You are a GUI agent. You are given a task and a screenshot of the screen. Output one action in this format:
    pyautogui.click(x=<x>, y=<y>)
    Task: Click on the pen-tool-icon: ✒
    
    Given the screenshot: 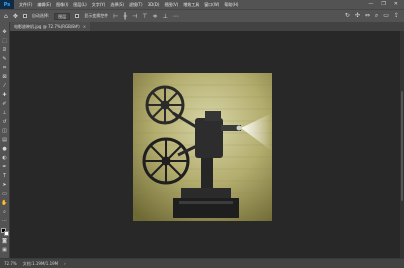 What is the action you would take?
    pyautogui.click(x=5, y=167)
    